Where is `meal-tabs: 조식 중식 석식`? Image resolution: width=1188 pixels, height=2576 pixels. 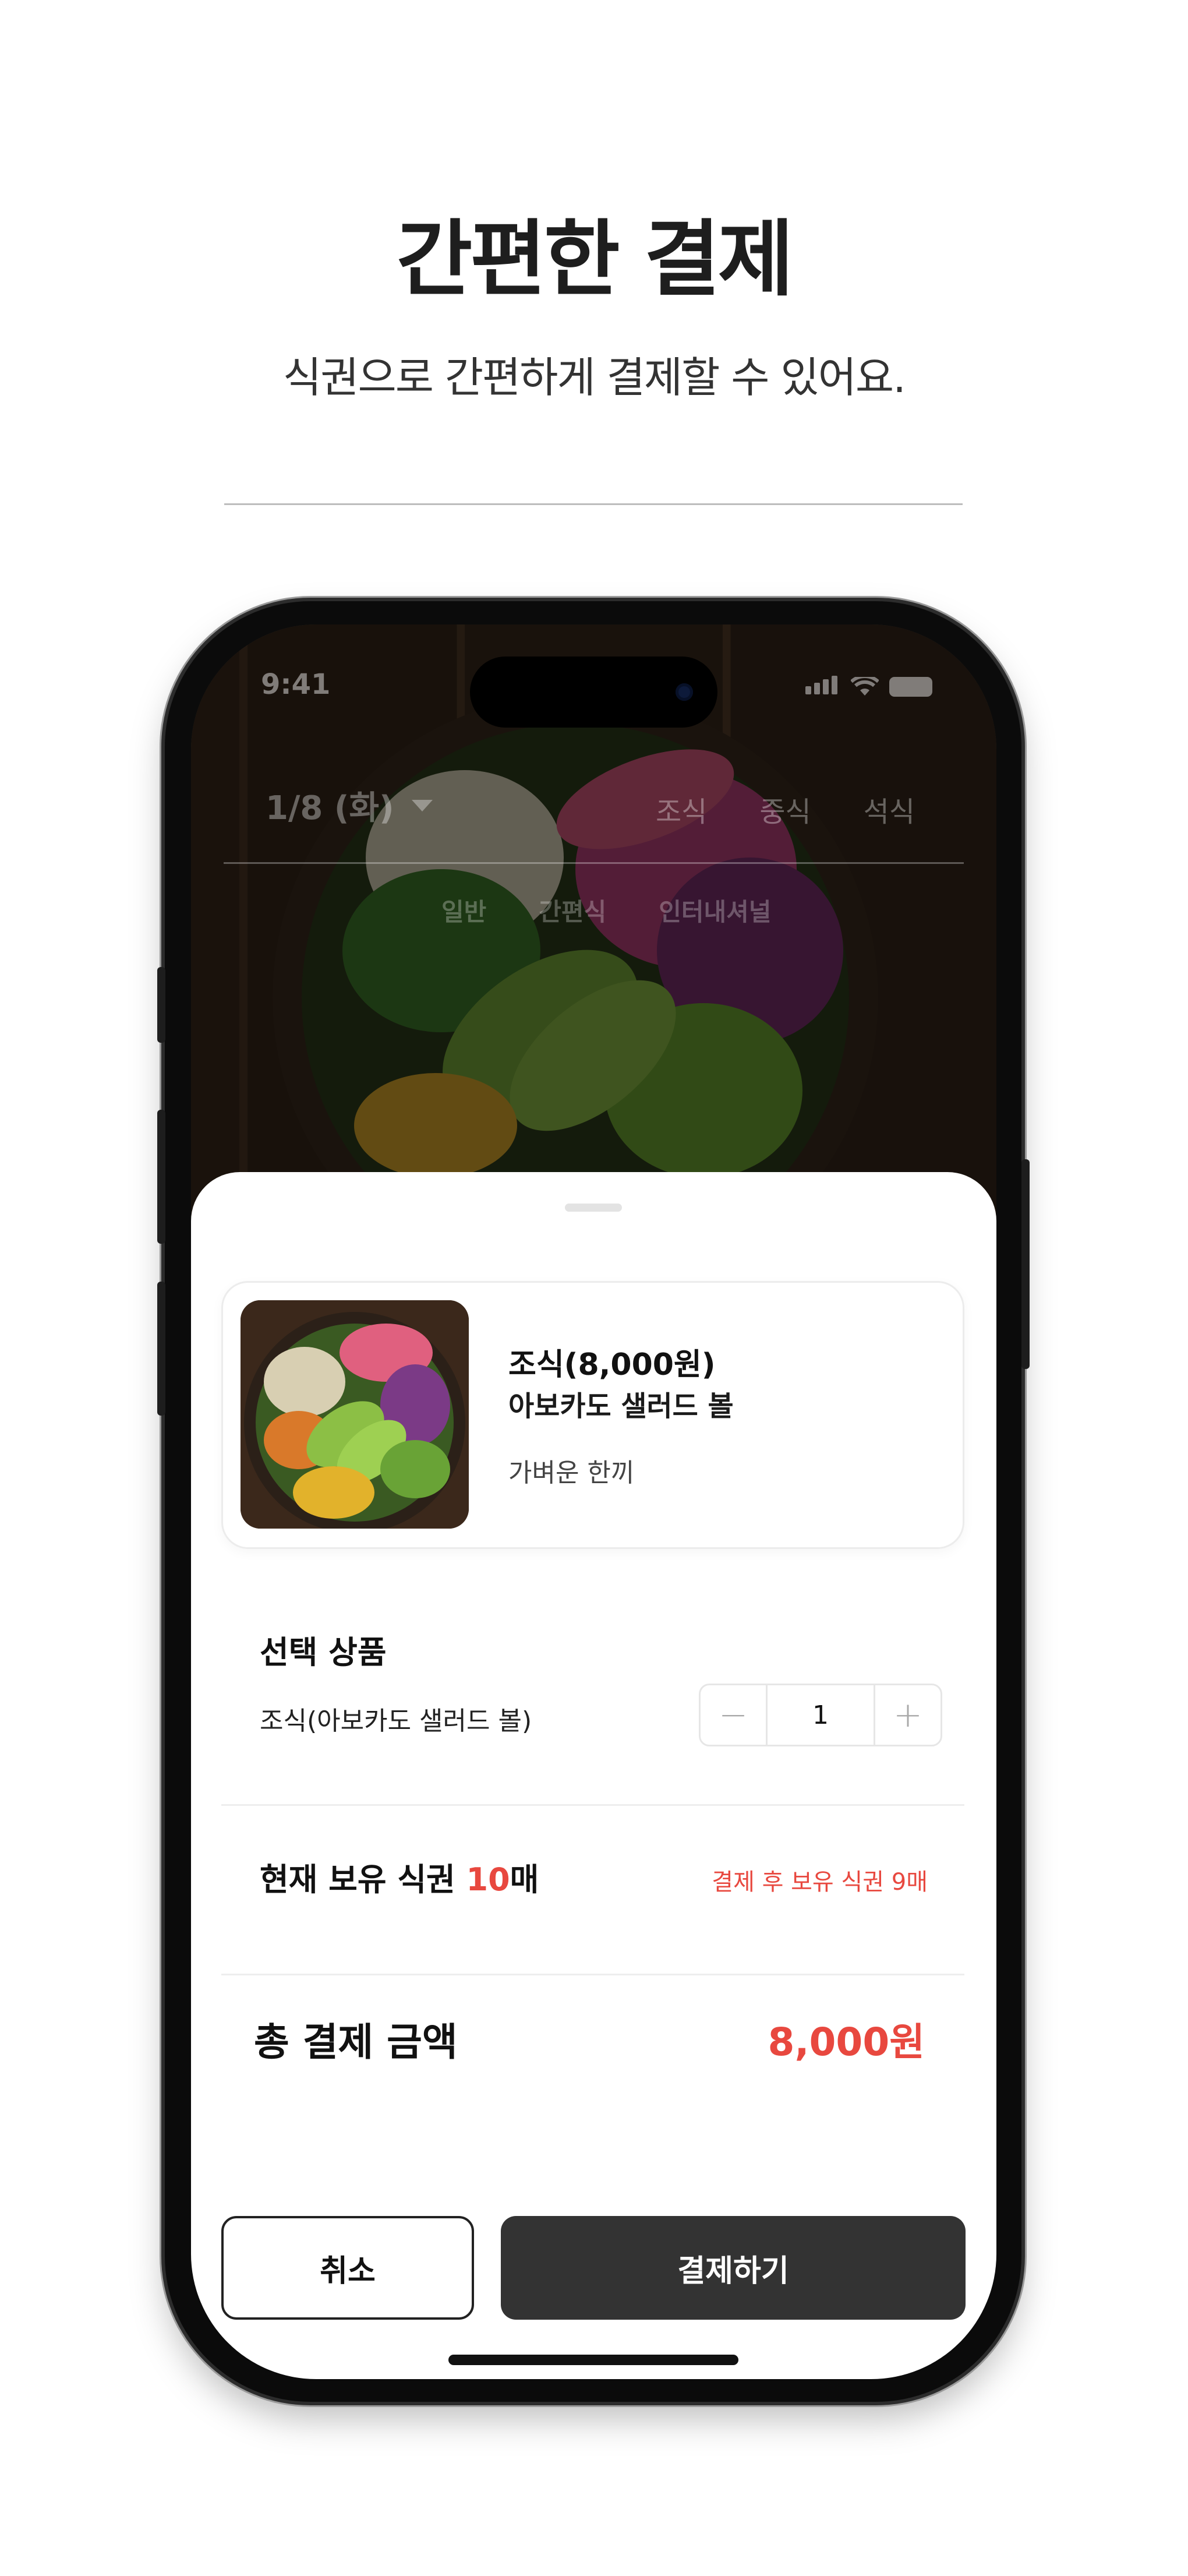 meal-tabs: 조식 중식 석식 is located at coordinates (785, 809).